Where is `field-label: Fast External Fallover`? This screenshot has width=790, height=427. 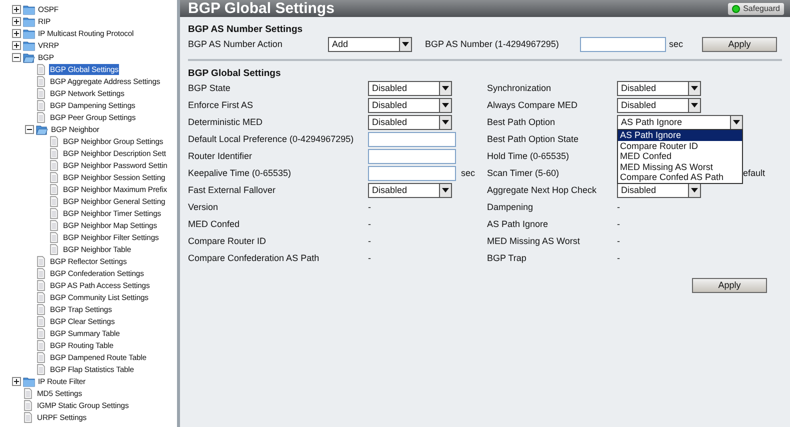
field-label: Fast External Fallover is located at coordinates (232, 190).